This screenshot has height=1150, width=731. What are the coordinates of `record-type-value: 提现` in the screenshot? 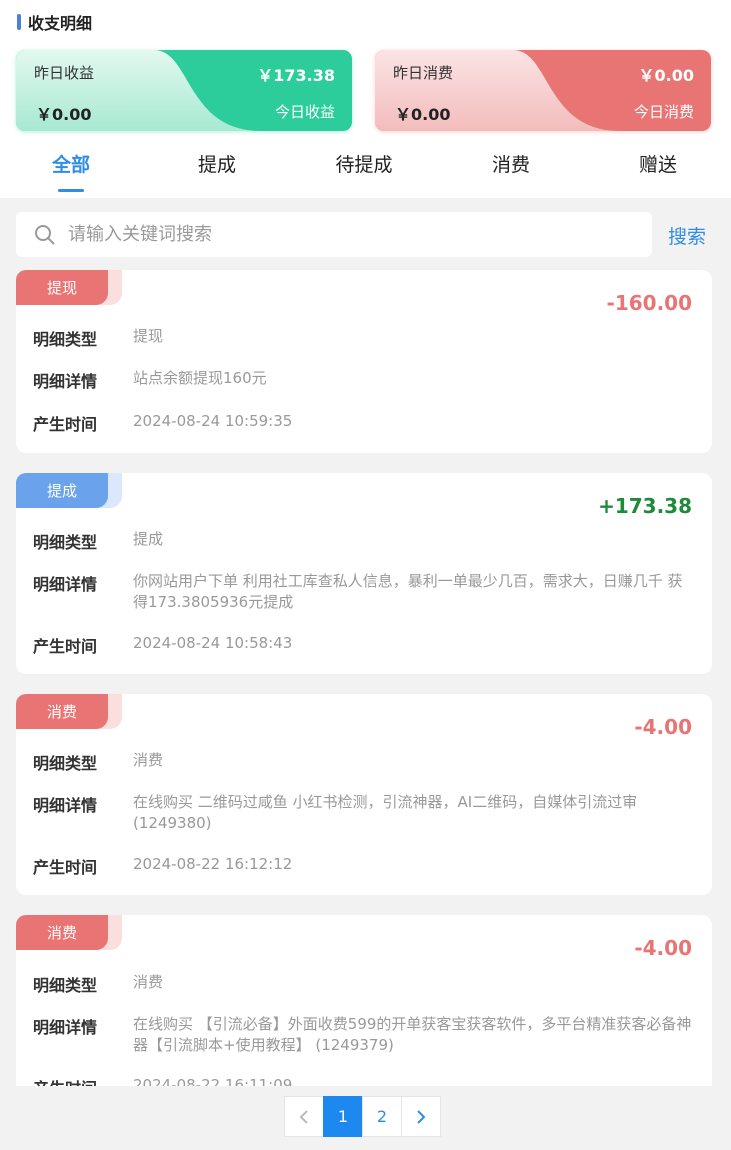 It's located at (148, 336).